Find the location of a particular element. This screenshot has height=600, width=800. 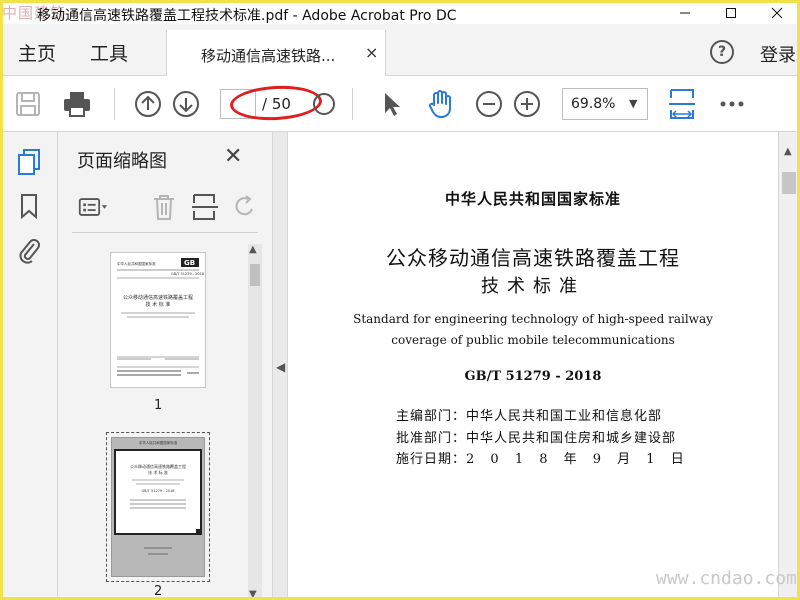

help-icon: ? is located at coordinates (722, 52).